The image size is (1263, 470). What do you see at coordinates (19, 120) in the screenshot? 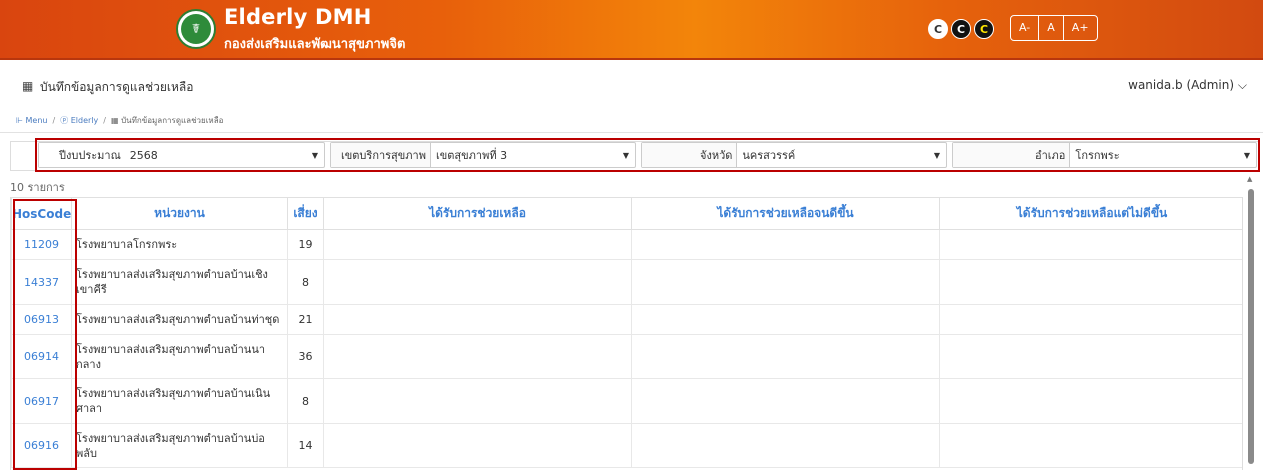
I see `menu-icon: ⊩` at bounding box center [19, 120].